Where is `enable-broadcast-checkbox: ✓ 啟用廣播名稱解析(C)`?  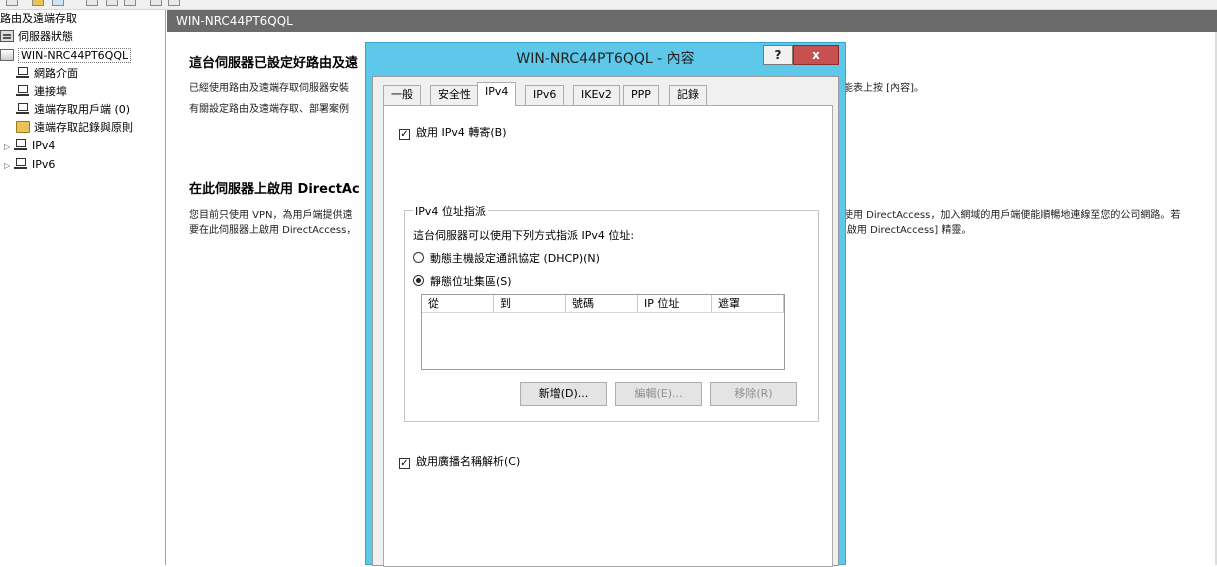
enable-broadcast-checkbox: ✓ 啟用廣播名稱解析(C) is located at coordinates (459, 461).